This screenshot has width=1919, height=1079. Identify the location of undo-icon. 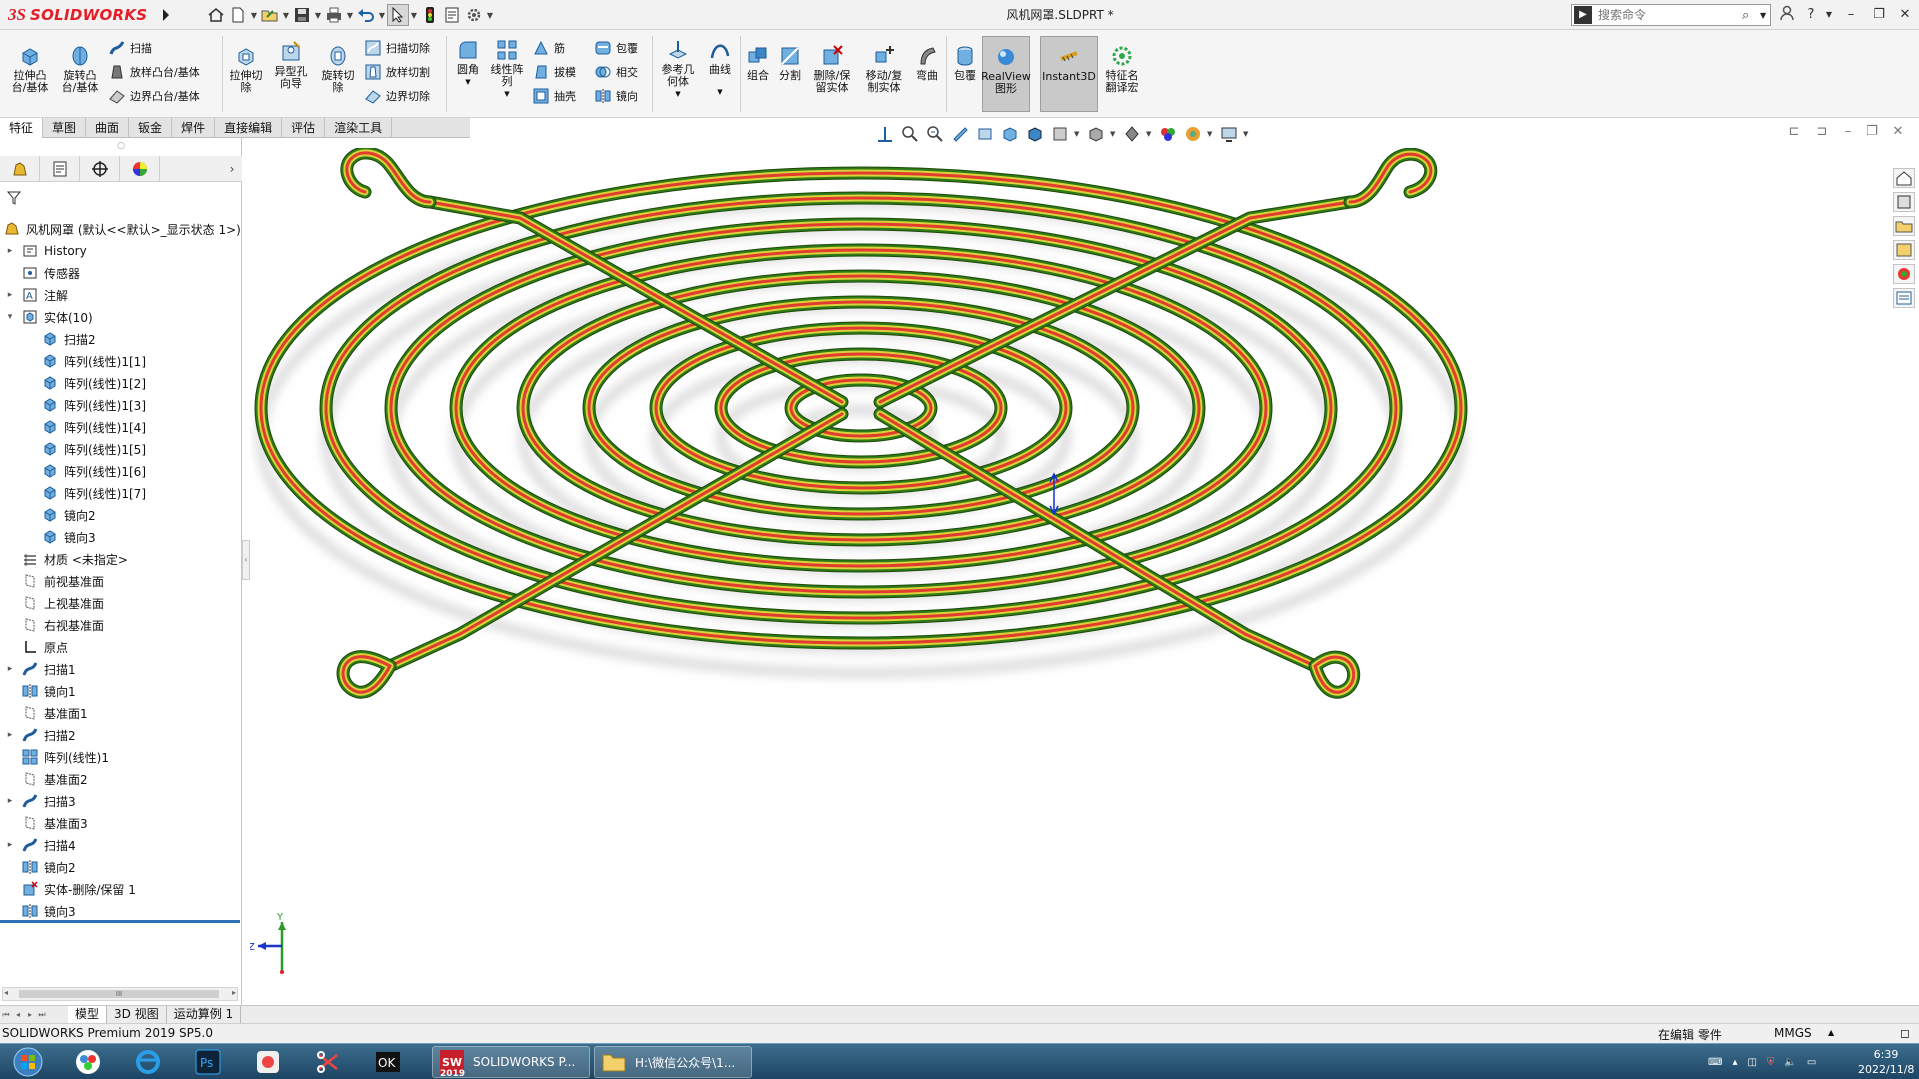
(366, 15).